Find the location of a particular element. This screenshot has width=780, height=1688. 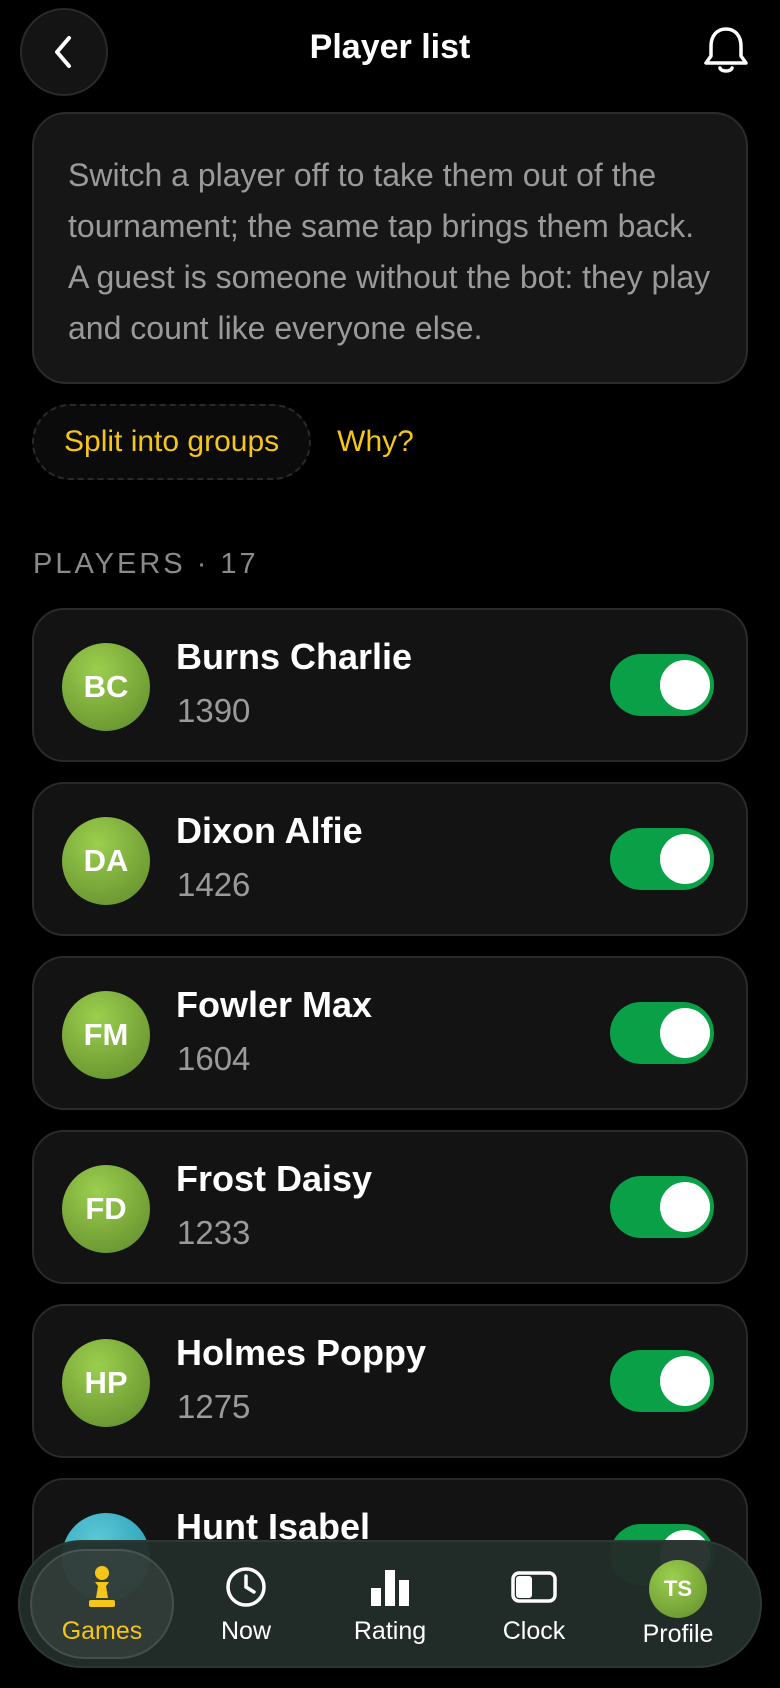

player-row: FM Fowler Max 1604 is located at coordinates (390, 1033).